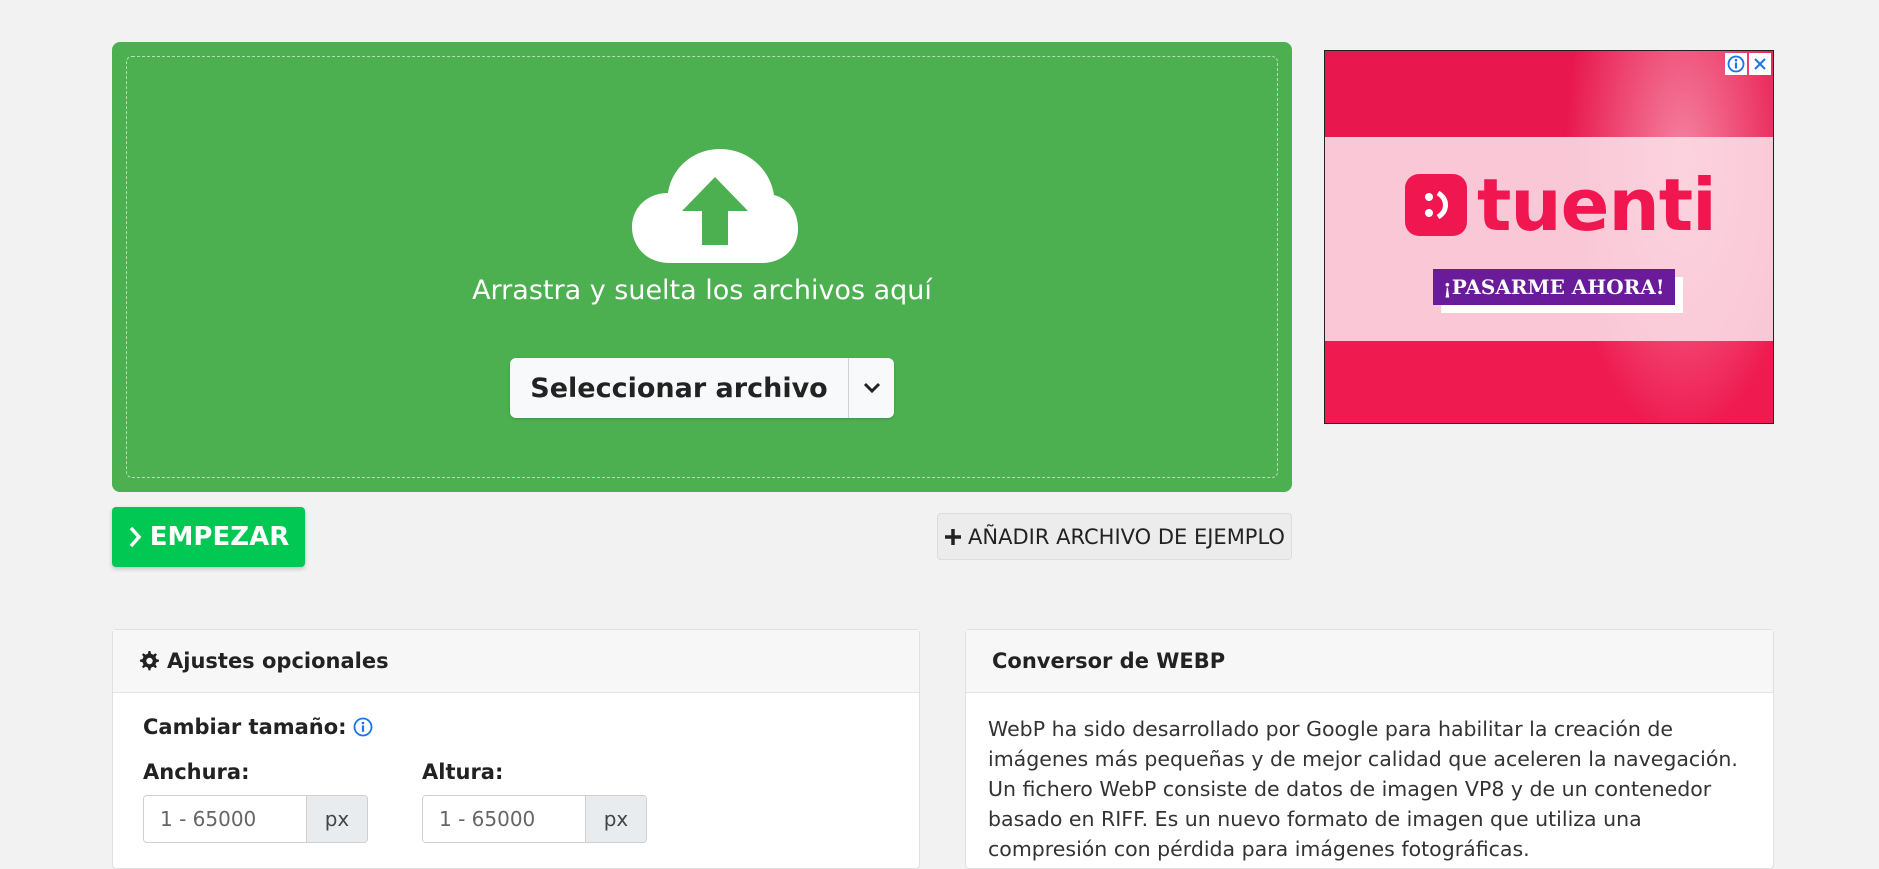 The height and width of the screenshot is (869, 1879). I want to click on start-button-label: EMPEZAR, so click(219, 537).